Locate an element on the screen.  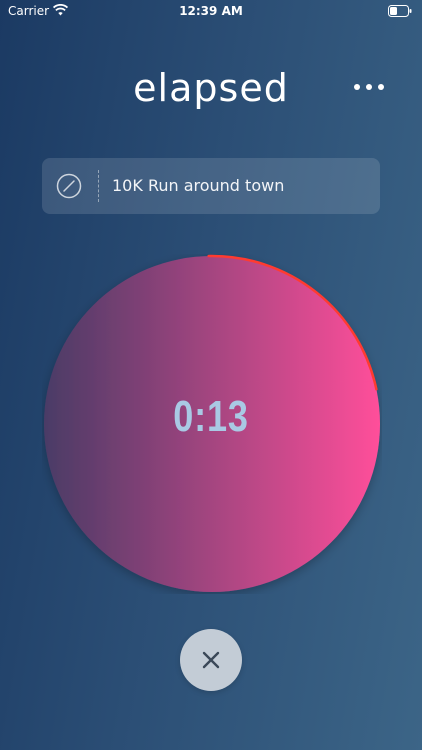
close-icon is located at coordinates (211, 660).